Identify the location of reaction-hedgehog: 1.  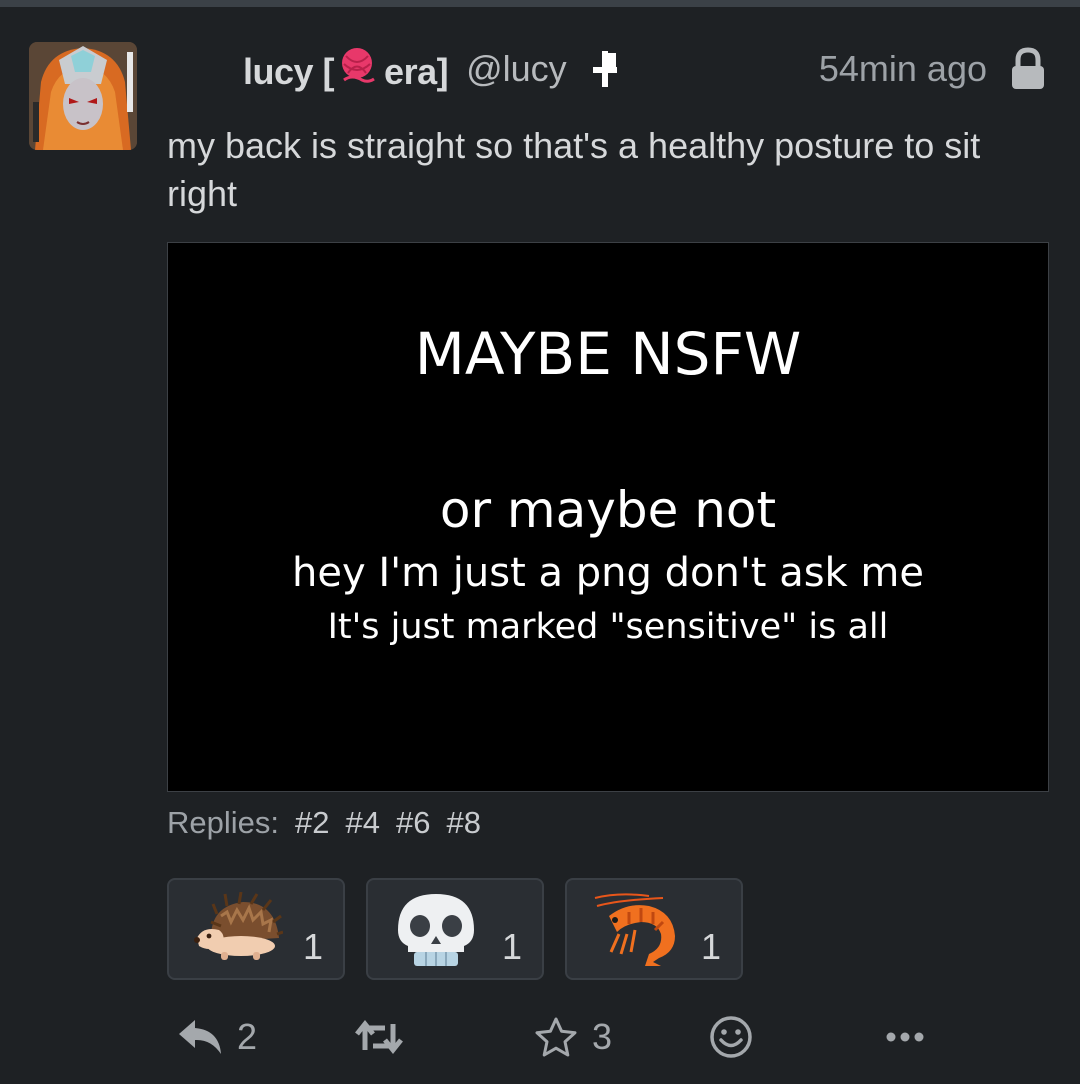
(256, 929).